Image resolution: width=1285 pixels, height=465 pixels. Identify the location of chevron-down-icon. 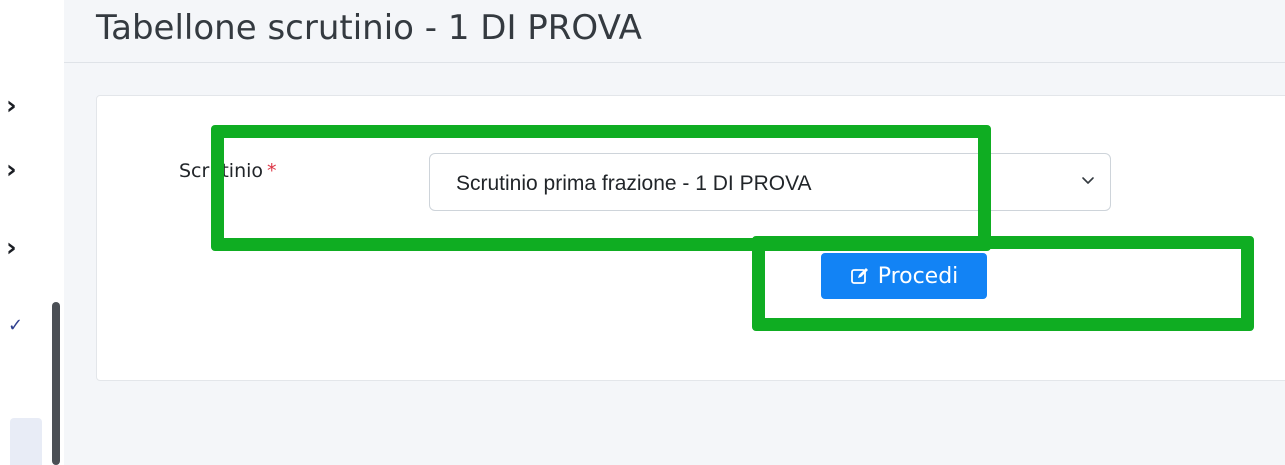
(1088, 180).